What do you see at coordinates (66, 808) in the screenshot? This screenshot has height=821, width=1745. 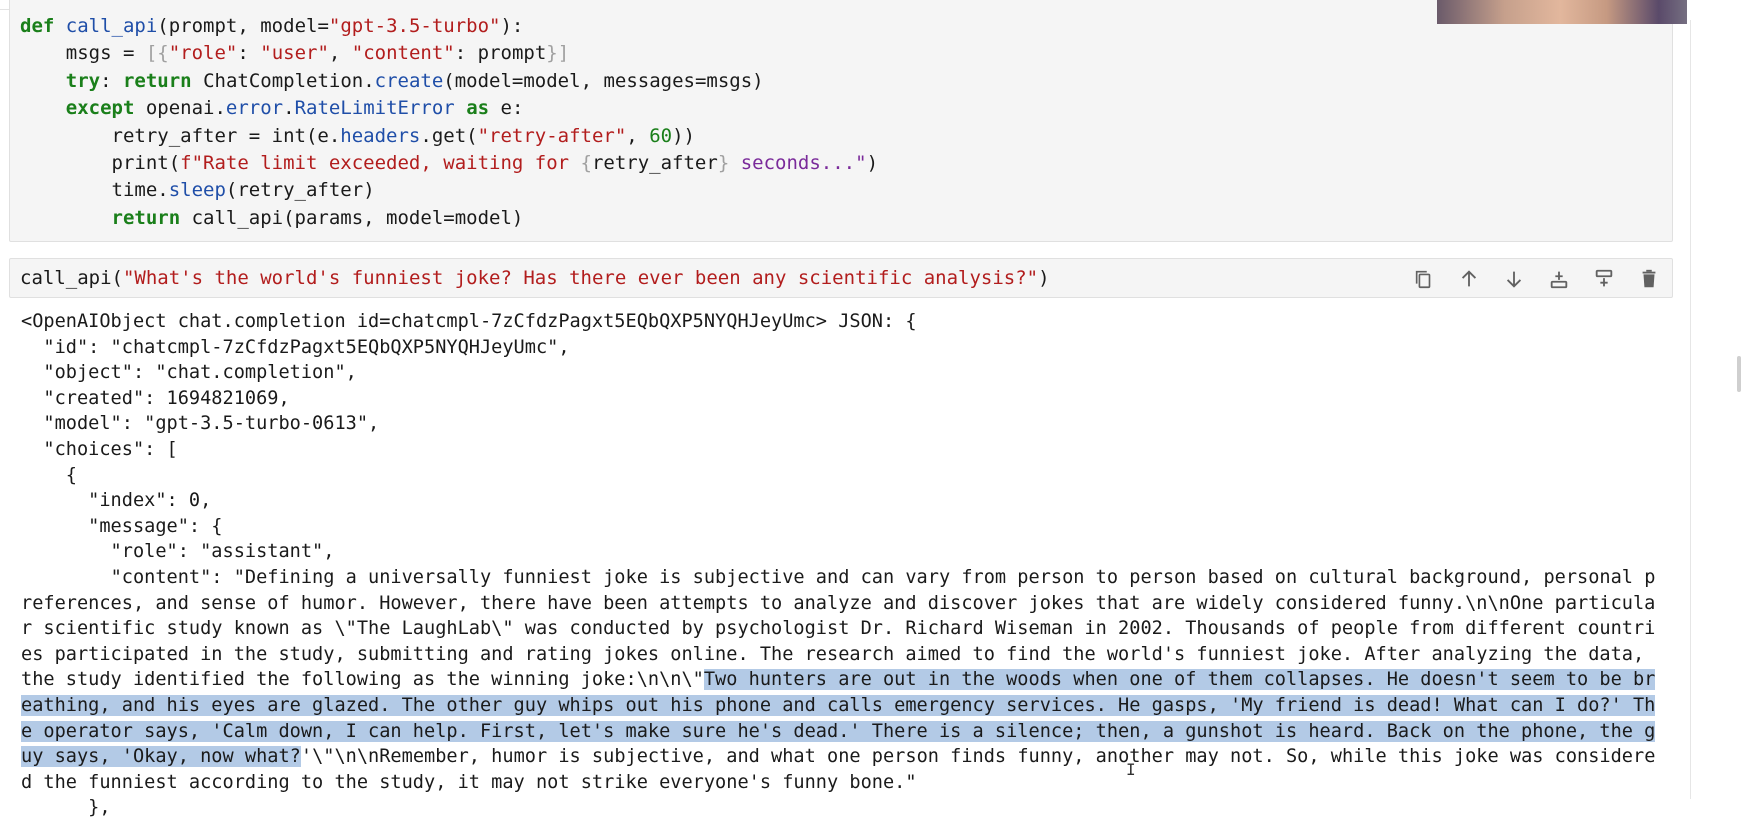 I see `output-json-tail: },` at bounding box center [66, 808].